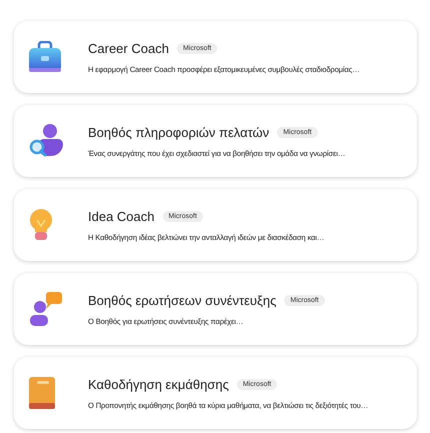 The height and width of the screenshot is (433, 430). Describe the element at coordinates (42, 393) in the screenshot. I see `book-icon` at that location.